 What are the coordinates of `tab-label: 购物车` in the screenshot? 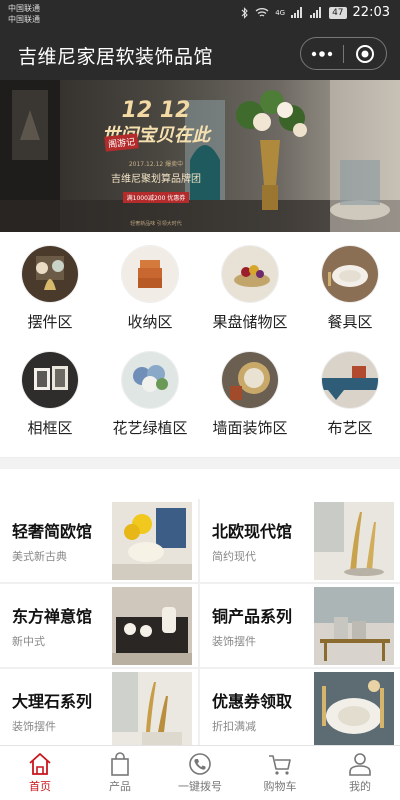 It's located at (280, 786).